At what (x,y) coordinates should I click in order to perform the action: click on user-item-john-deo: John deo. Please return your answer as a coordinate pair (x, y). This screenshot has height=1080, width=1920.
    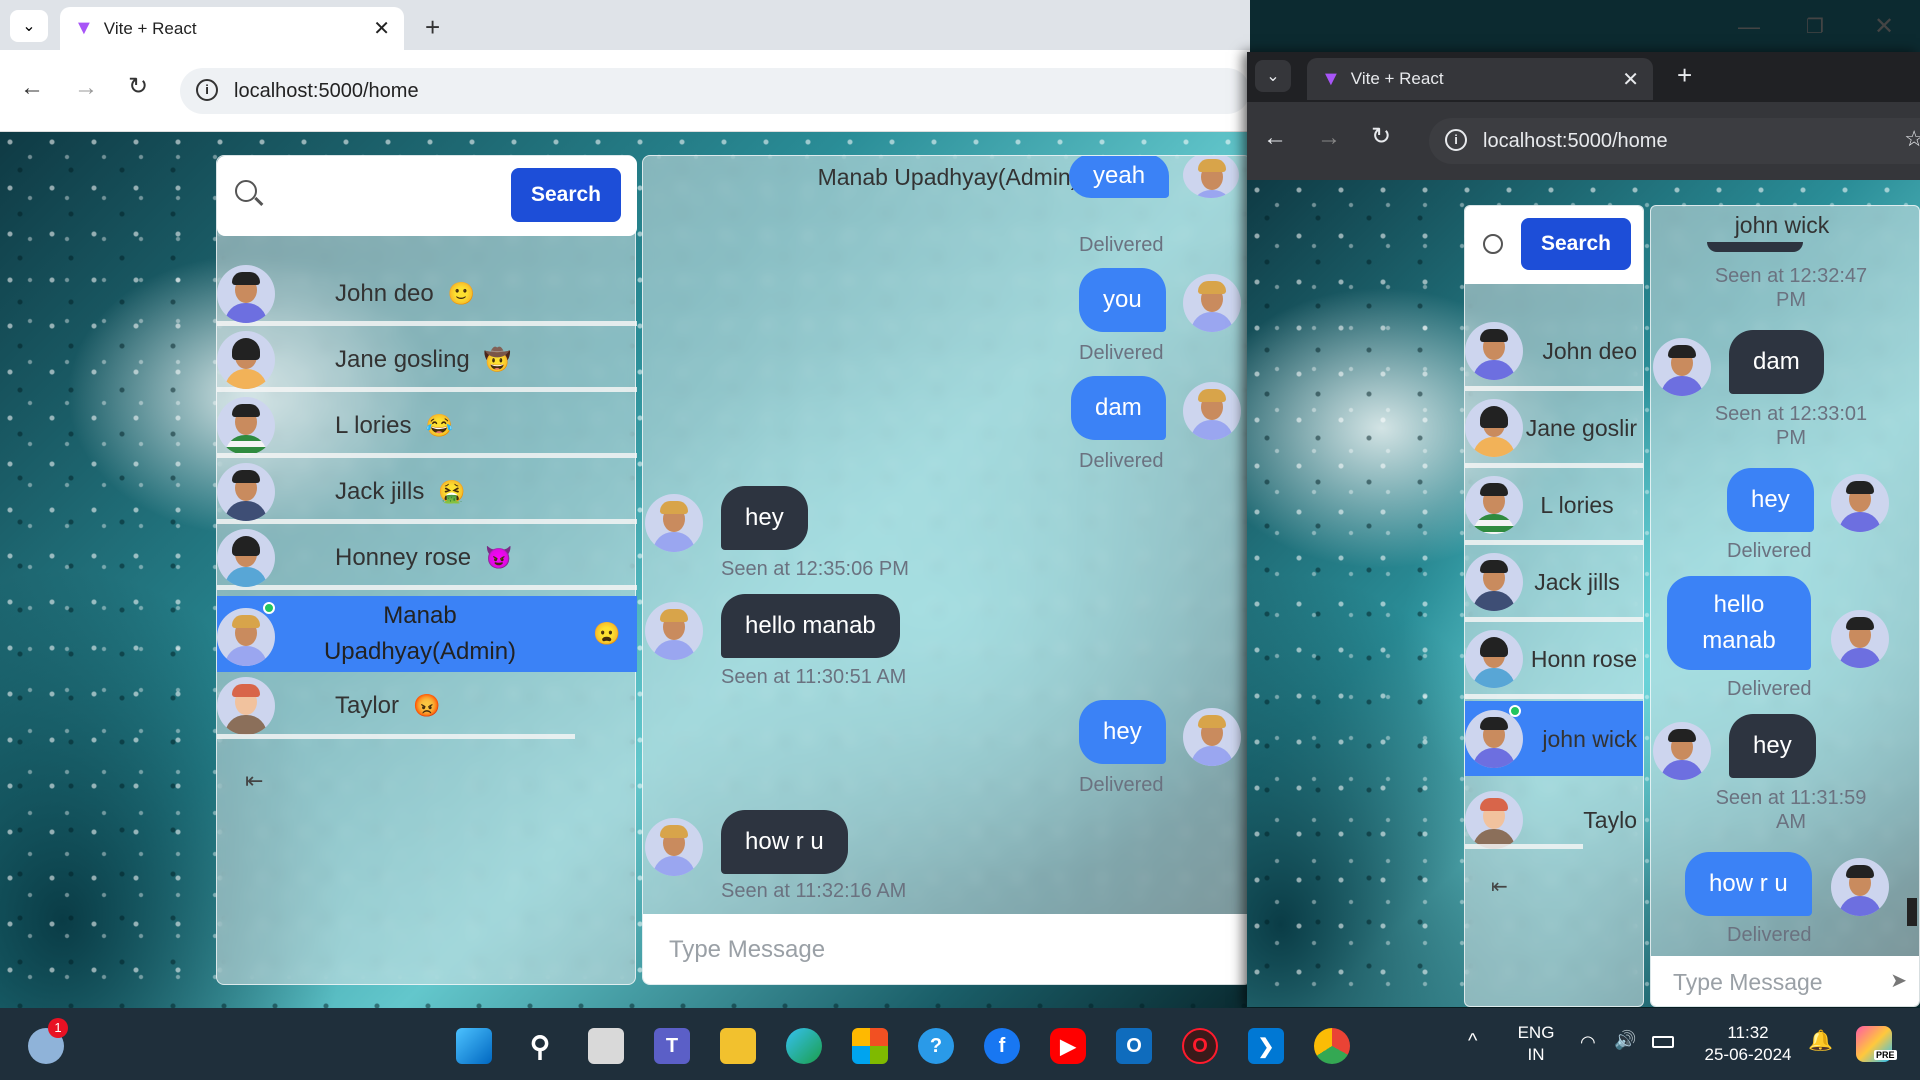
    Looking at the image, I should click on (1554, 353).